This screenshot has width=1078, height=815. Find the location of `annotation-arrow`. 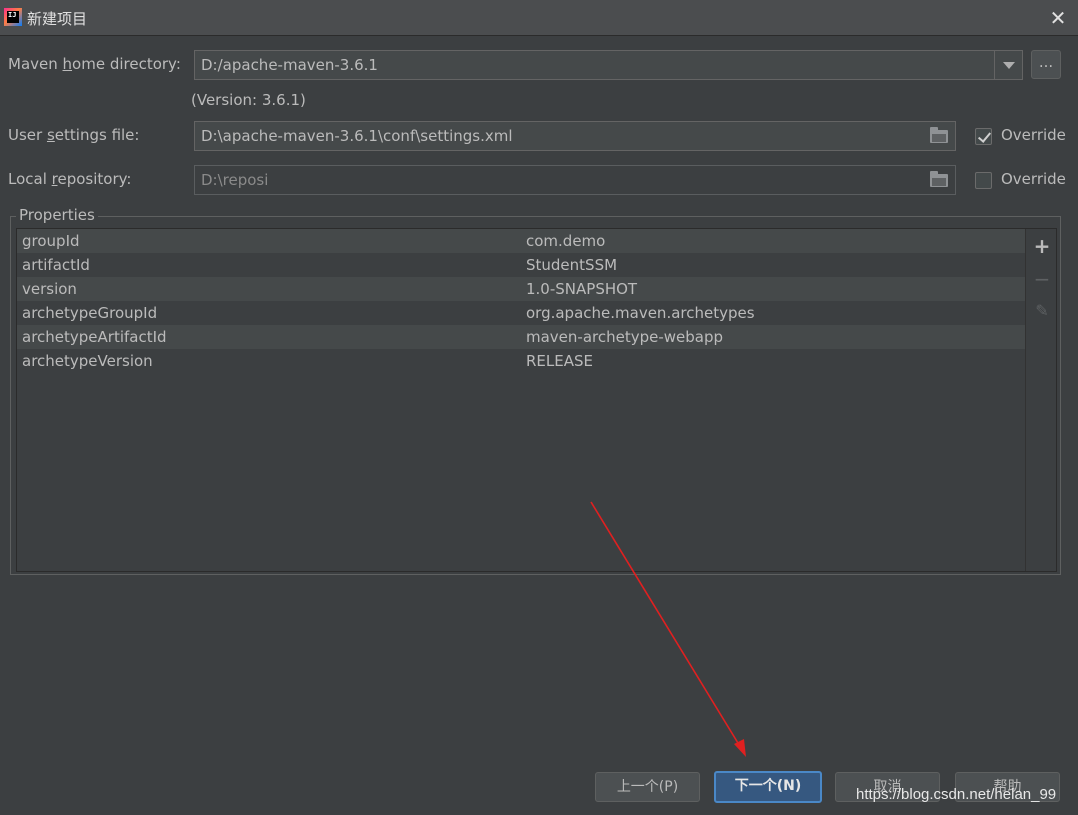

annotation-arrow is located at coordinates (668, 629).